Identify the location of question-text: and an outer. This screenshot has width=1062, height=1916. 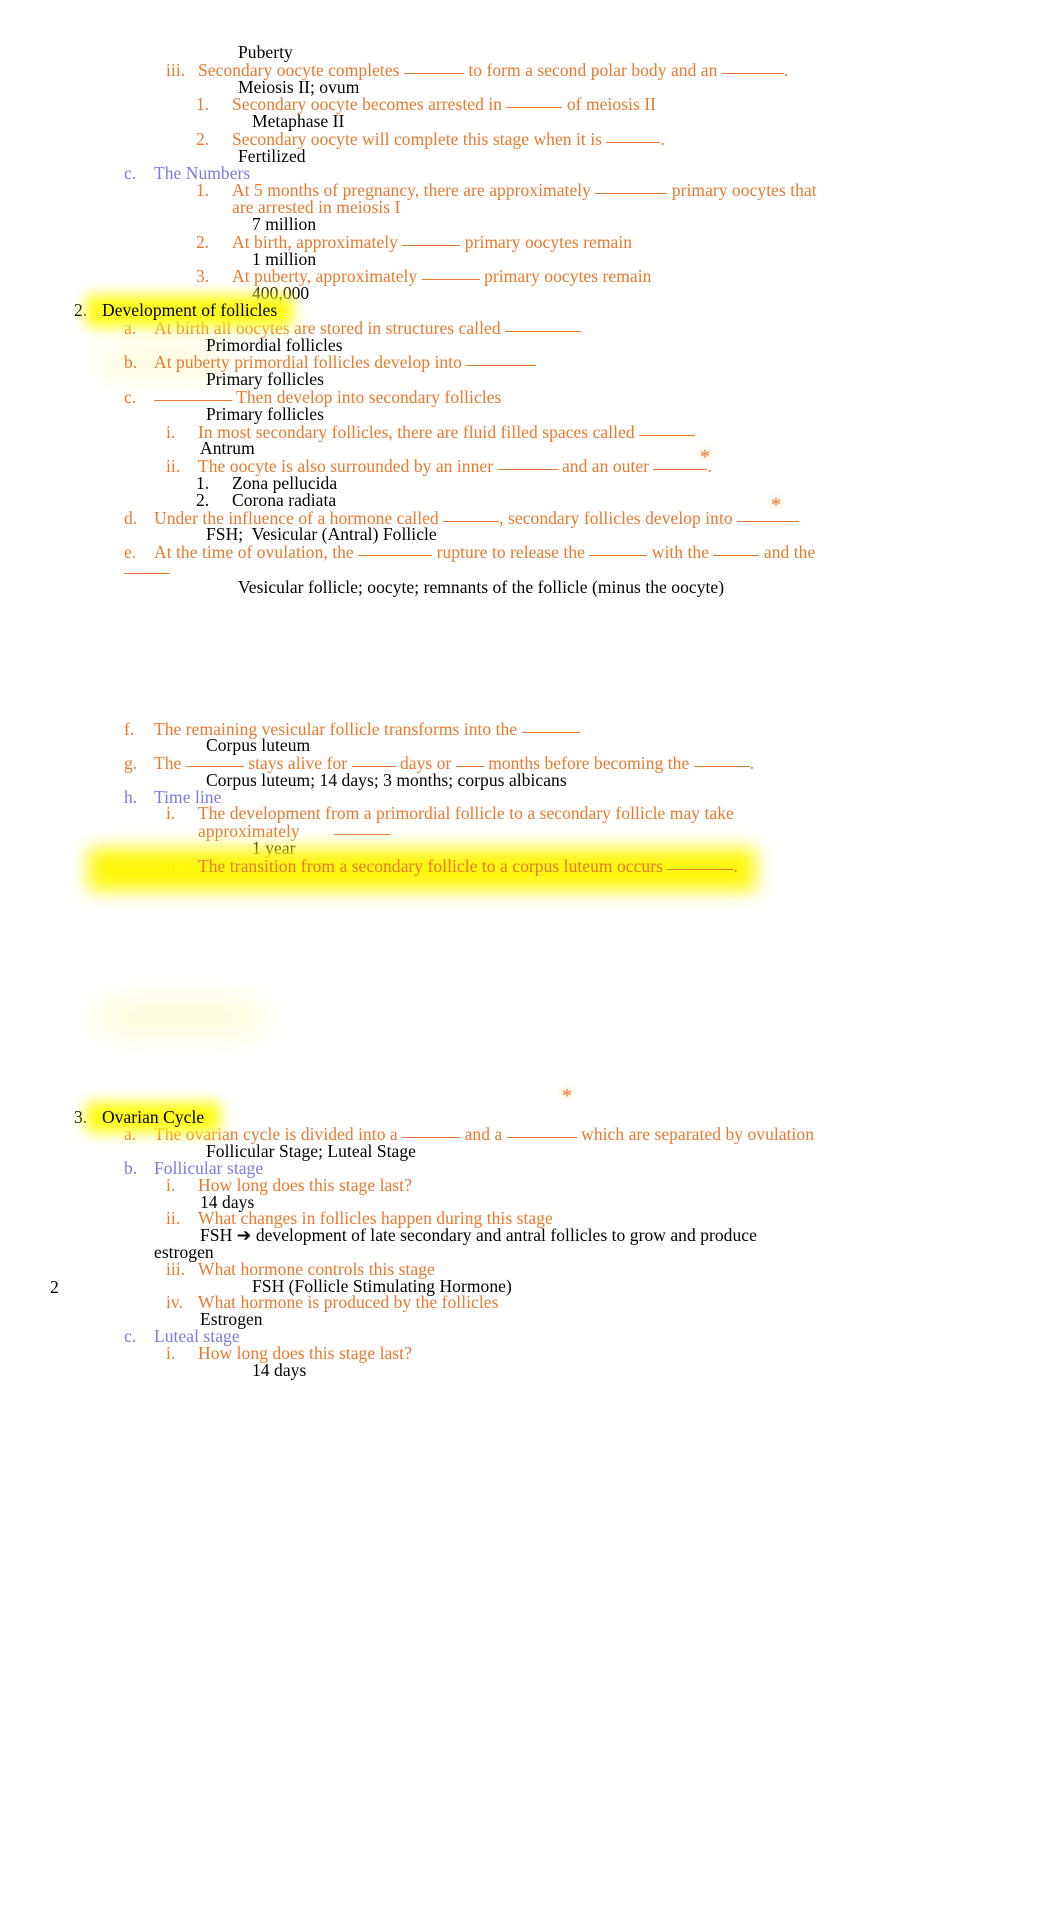
(605, 466).